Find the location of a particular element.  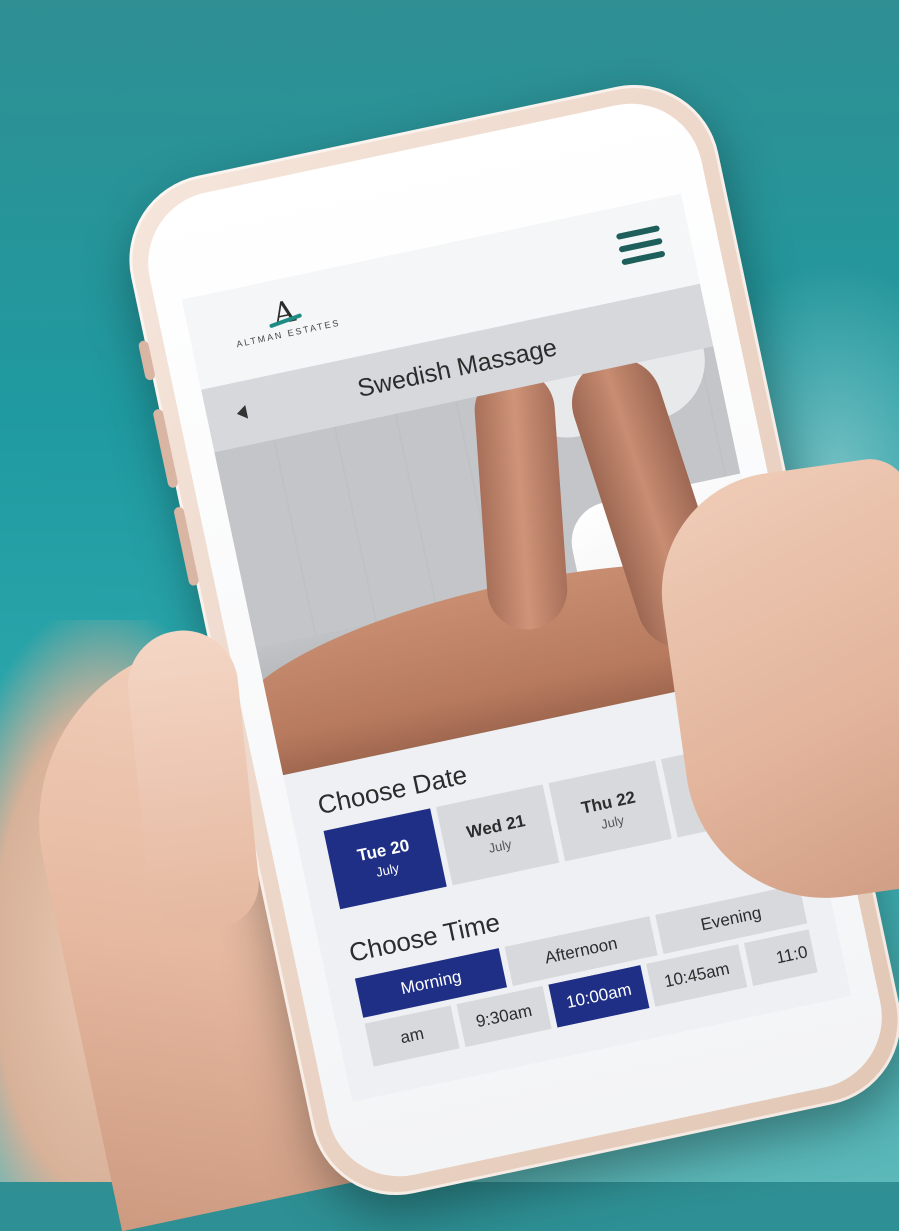

time-slot: am is located at coordinates (412, 1036).